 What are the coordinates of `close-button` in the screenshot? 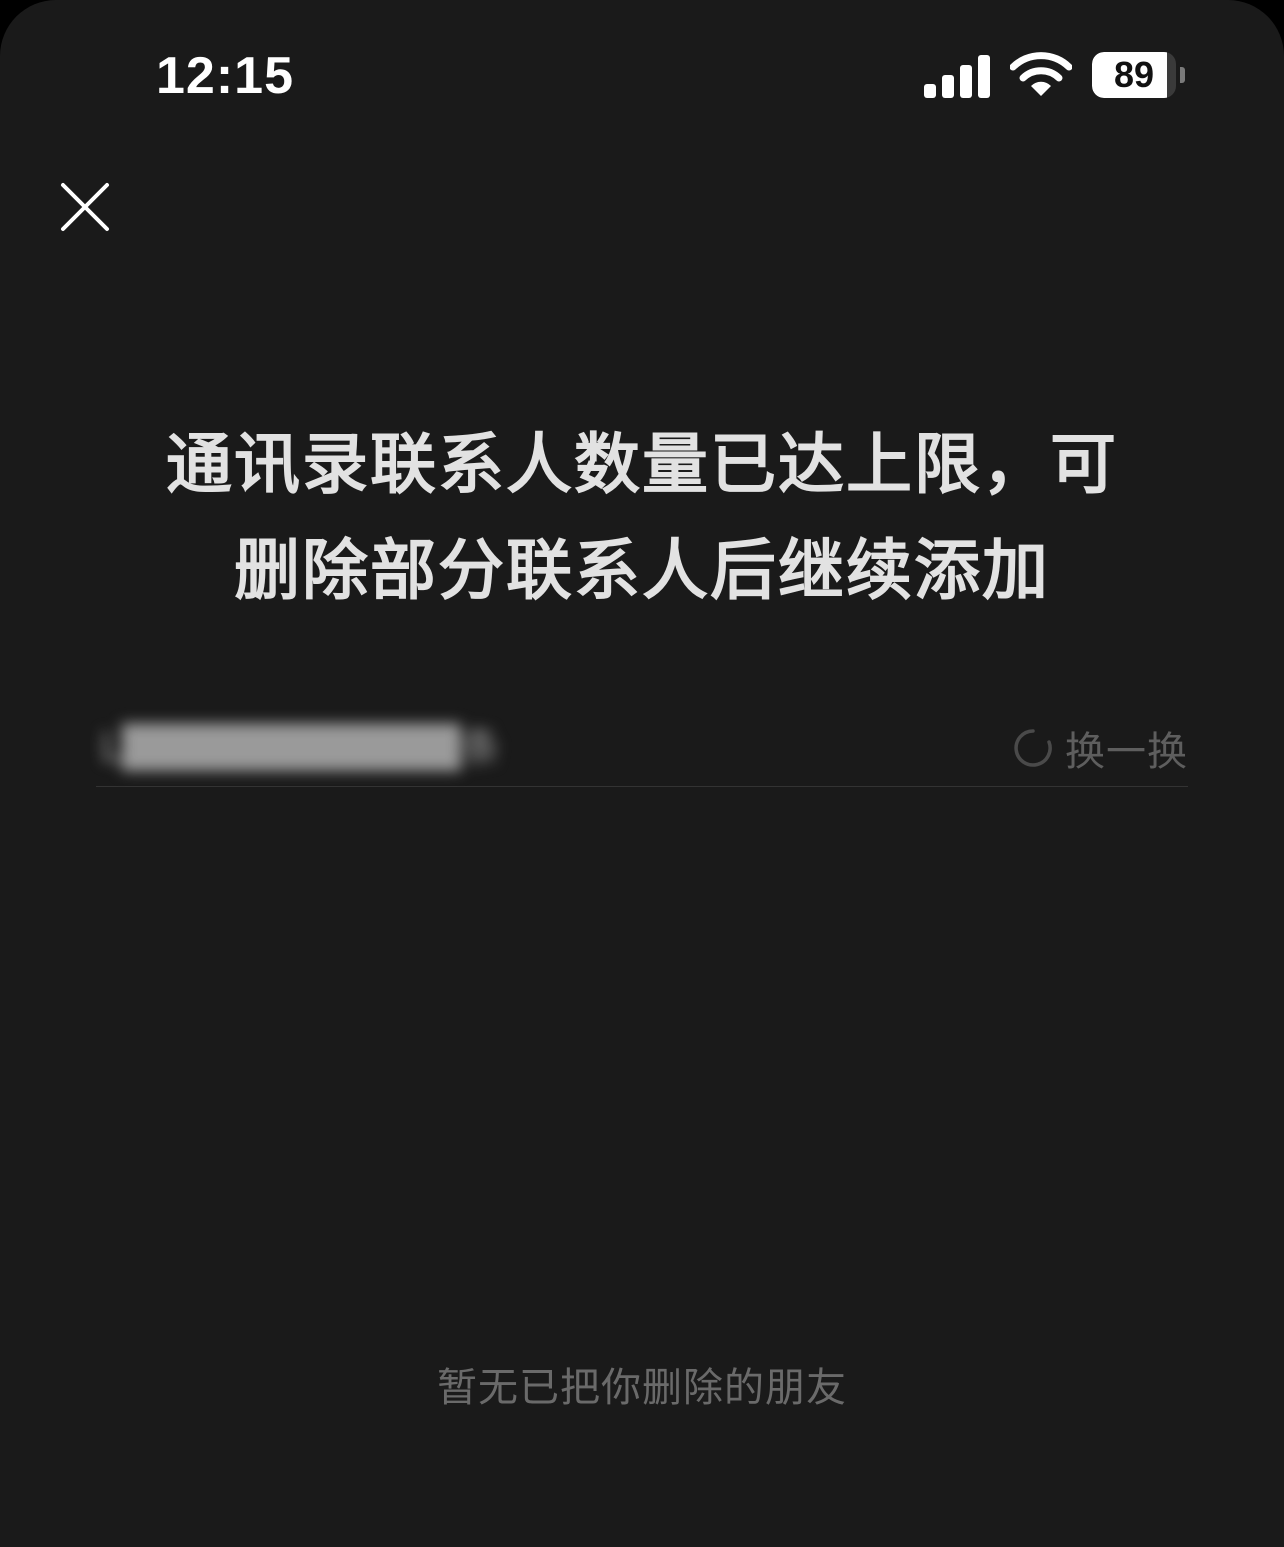 It's located at (85, 207).